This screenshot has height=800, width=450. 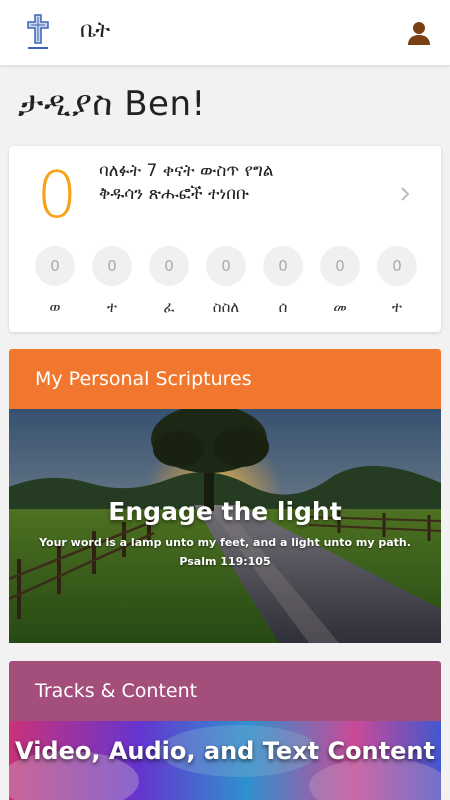 I want to click on tracks-panel-header: Tracks & Content, so click(x=225, y=691).